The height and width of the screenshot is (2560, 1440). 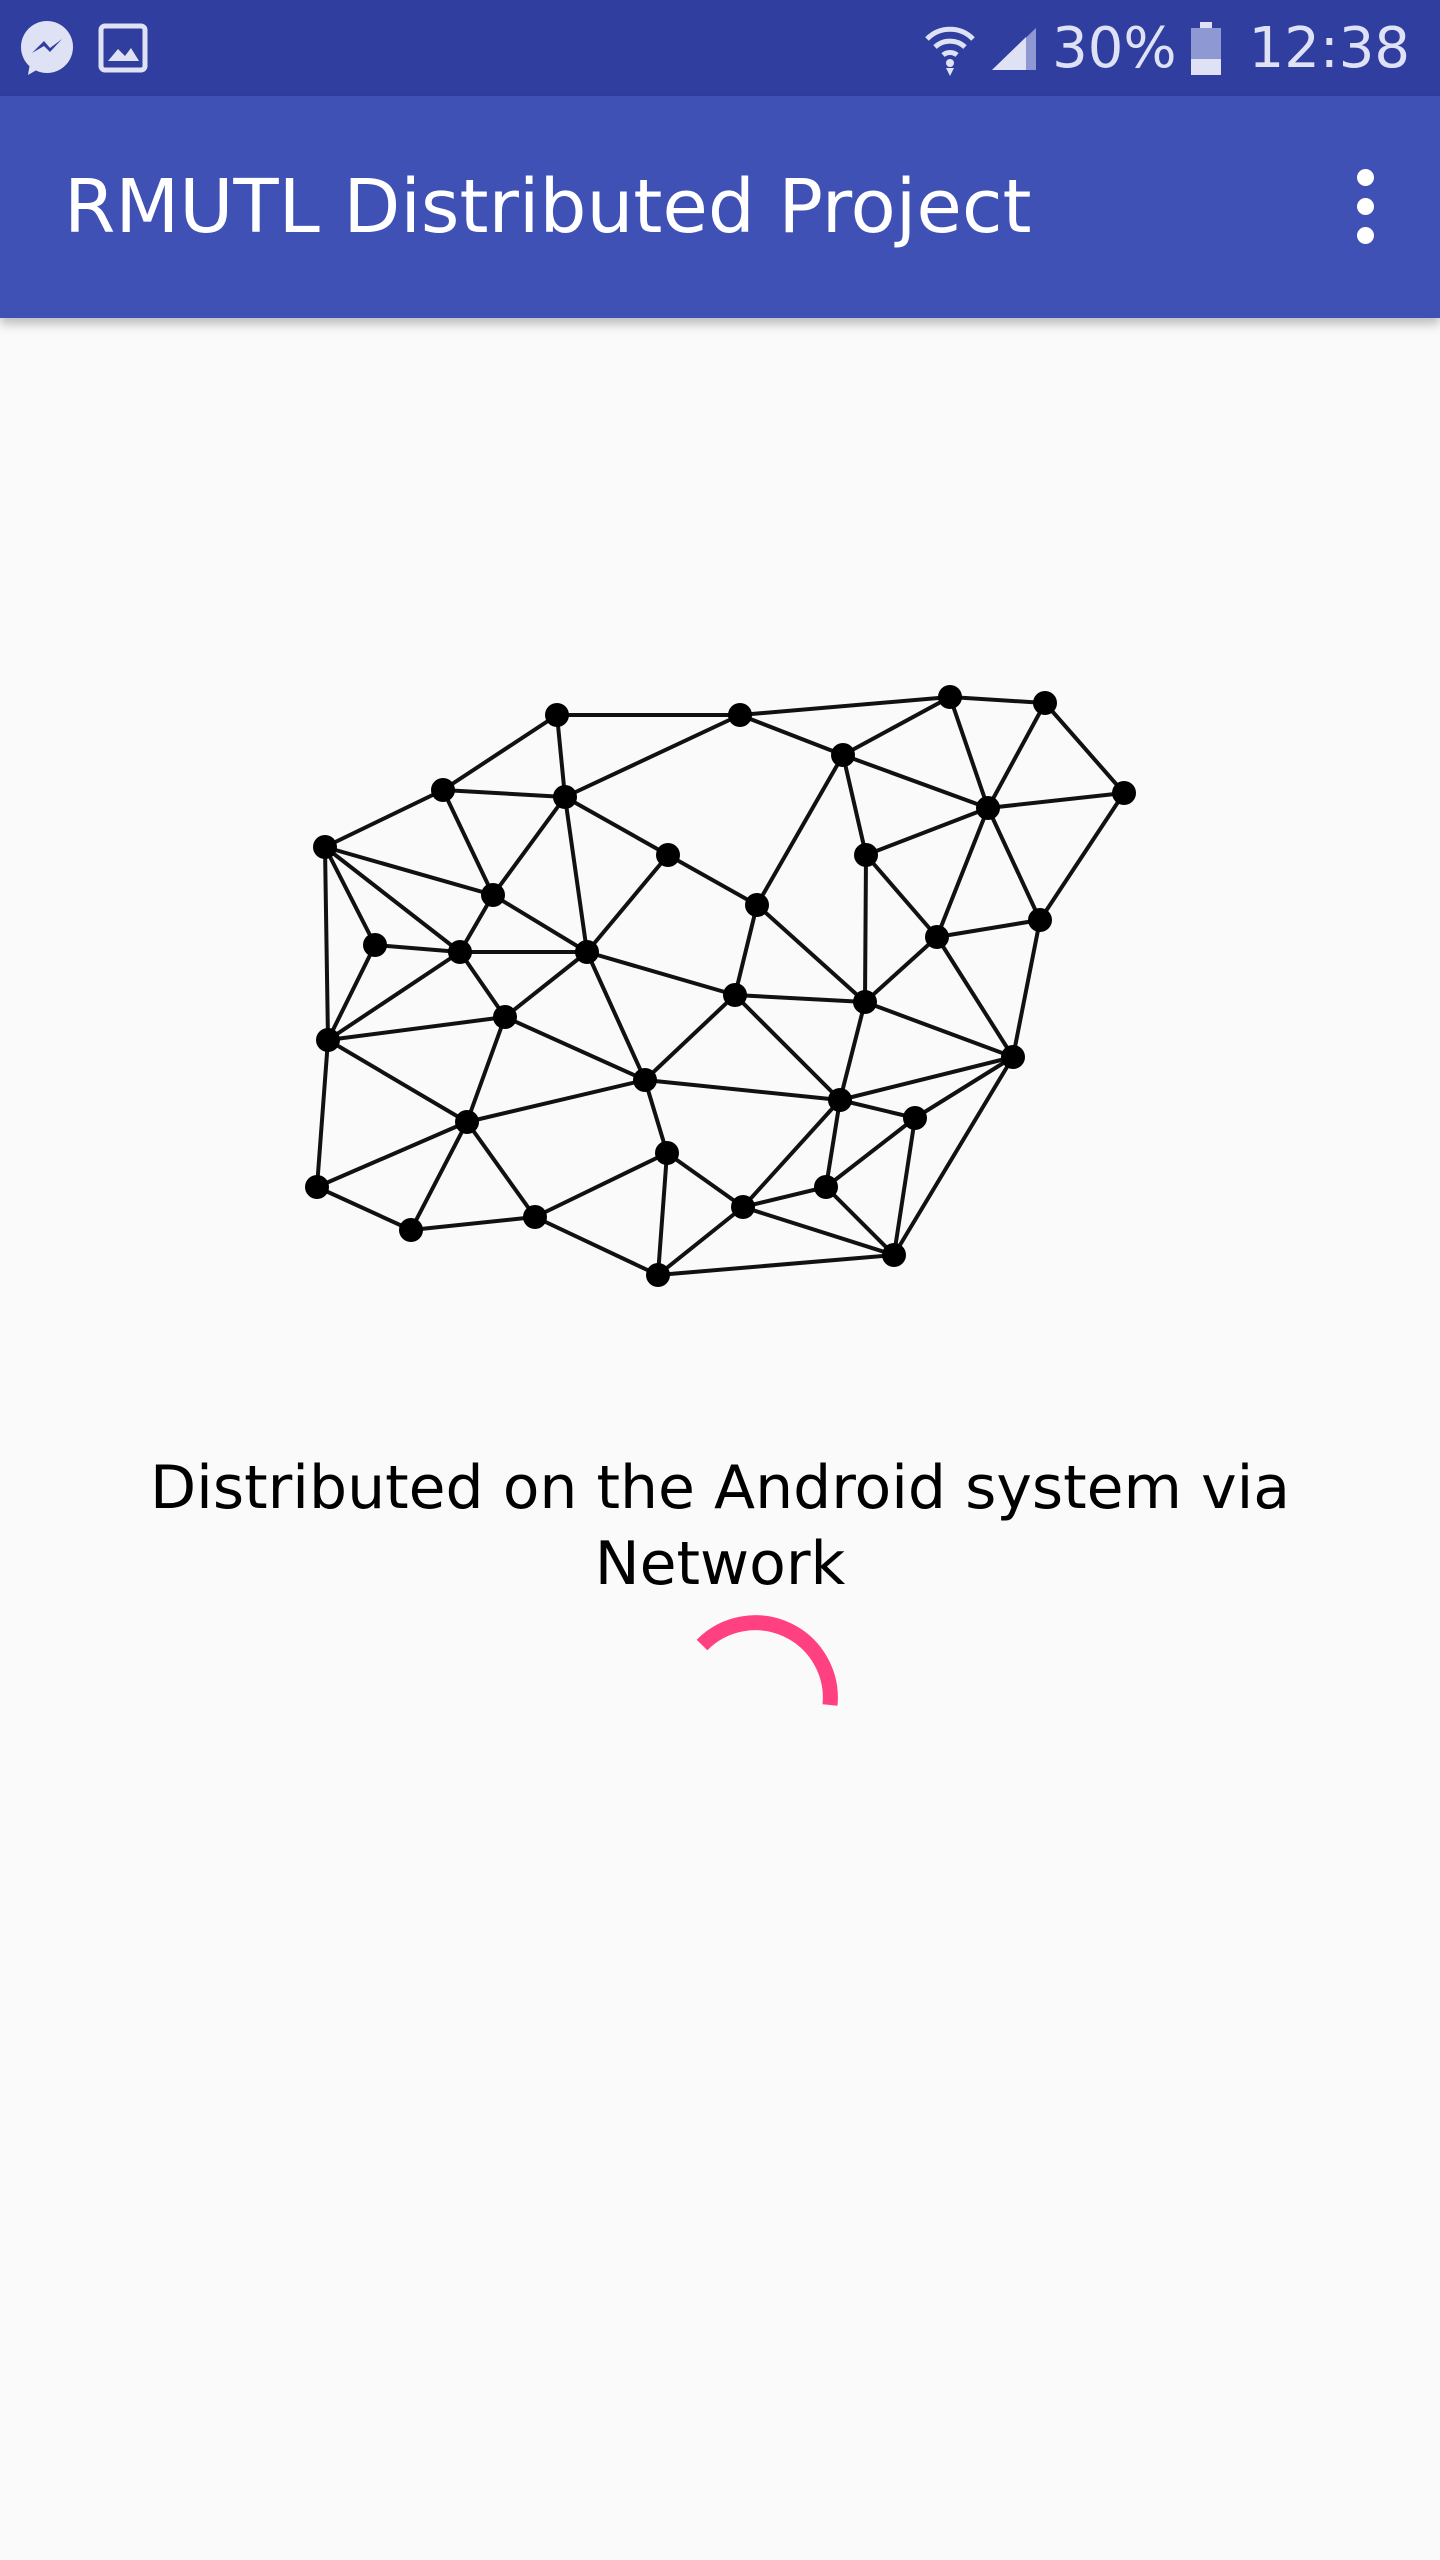 What do you see at coordinates (1329, 48) in the screenshot?
I see `clock: 12:38` at bounding box center [1329, 48].